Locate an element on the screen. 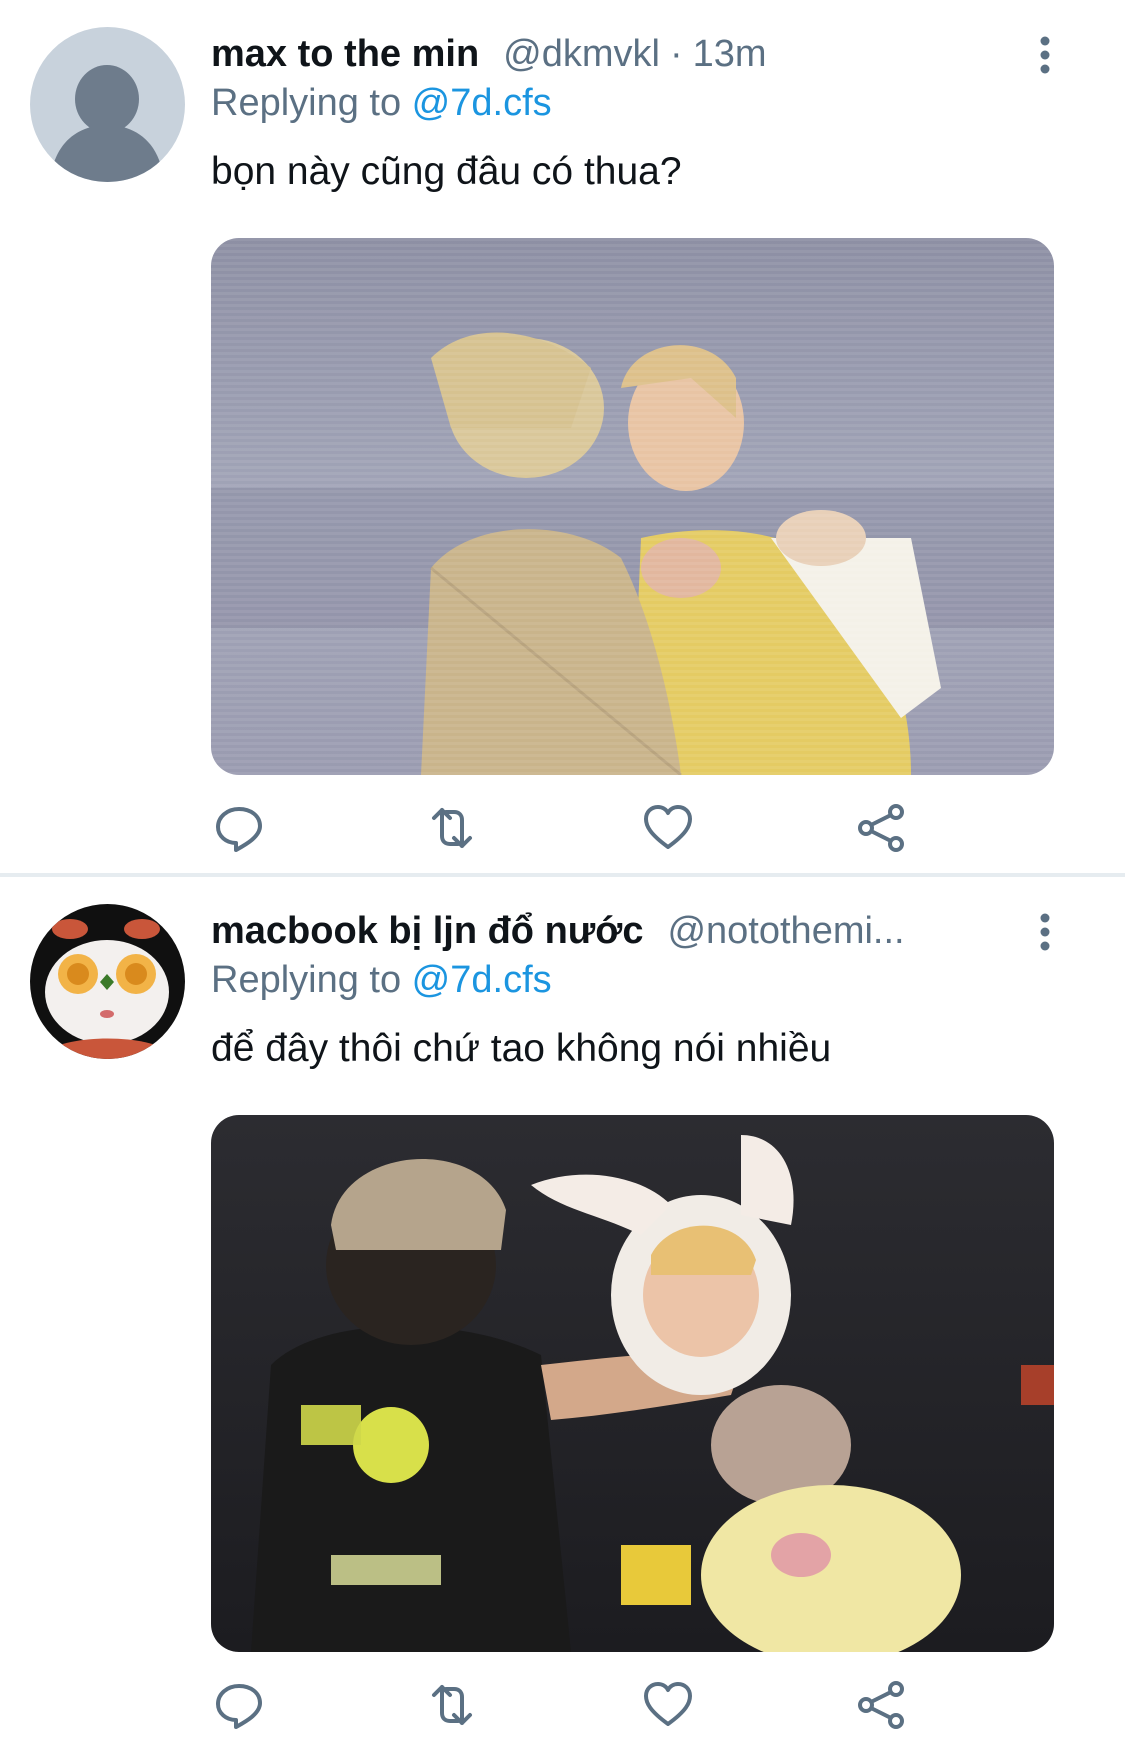  display-name: max to the min is located at coordinates (345, 54).